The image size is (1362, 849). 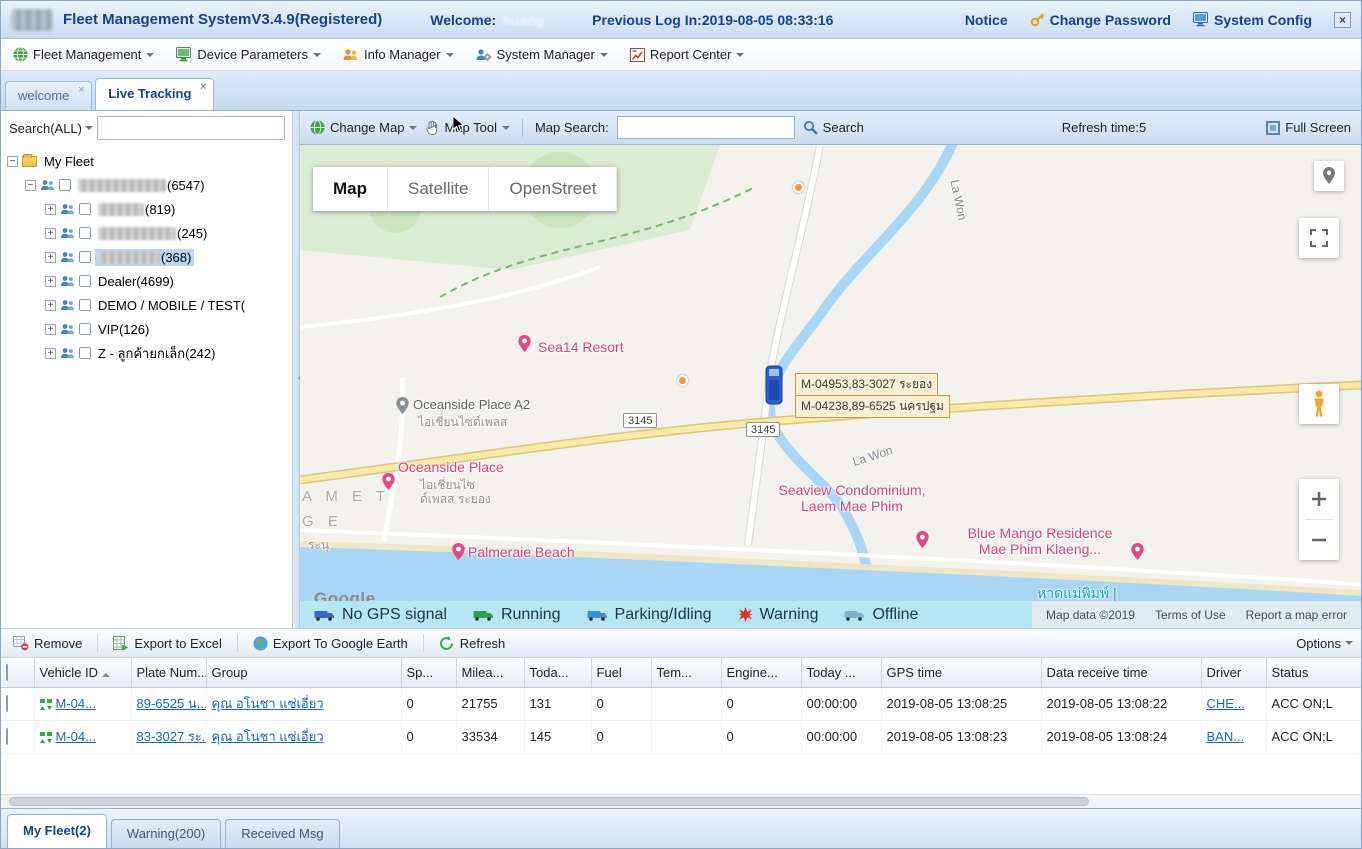 I want to click on menu-info-manager: Info Manager, so click(x=400, y=54).